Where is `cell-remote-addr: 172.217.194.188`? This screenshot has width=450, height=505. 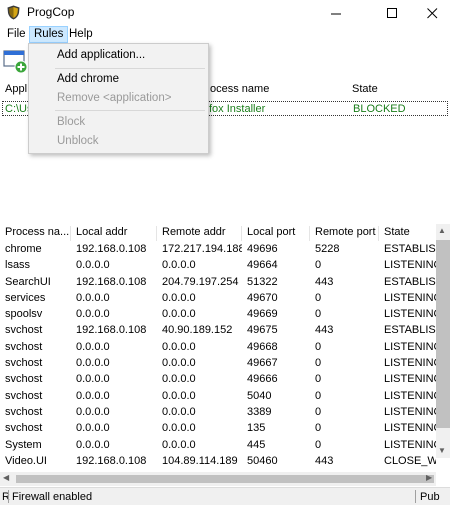 cell-remote-addr: 172.217.194.188 is located at coordinates (202, 249).